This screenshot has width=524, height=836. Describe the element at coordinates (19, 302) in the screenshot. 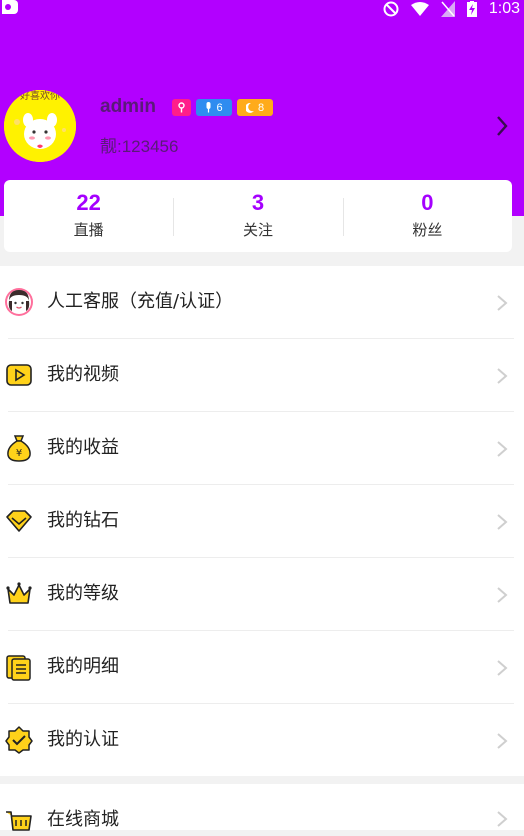

I see `customer-service-icon` at that location.